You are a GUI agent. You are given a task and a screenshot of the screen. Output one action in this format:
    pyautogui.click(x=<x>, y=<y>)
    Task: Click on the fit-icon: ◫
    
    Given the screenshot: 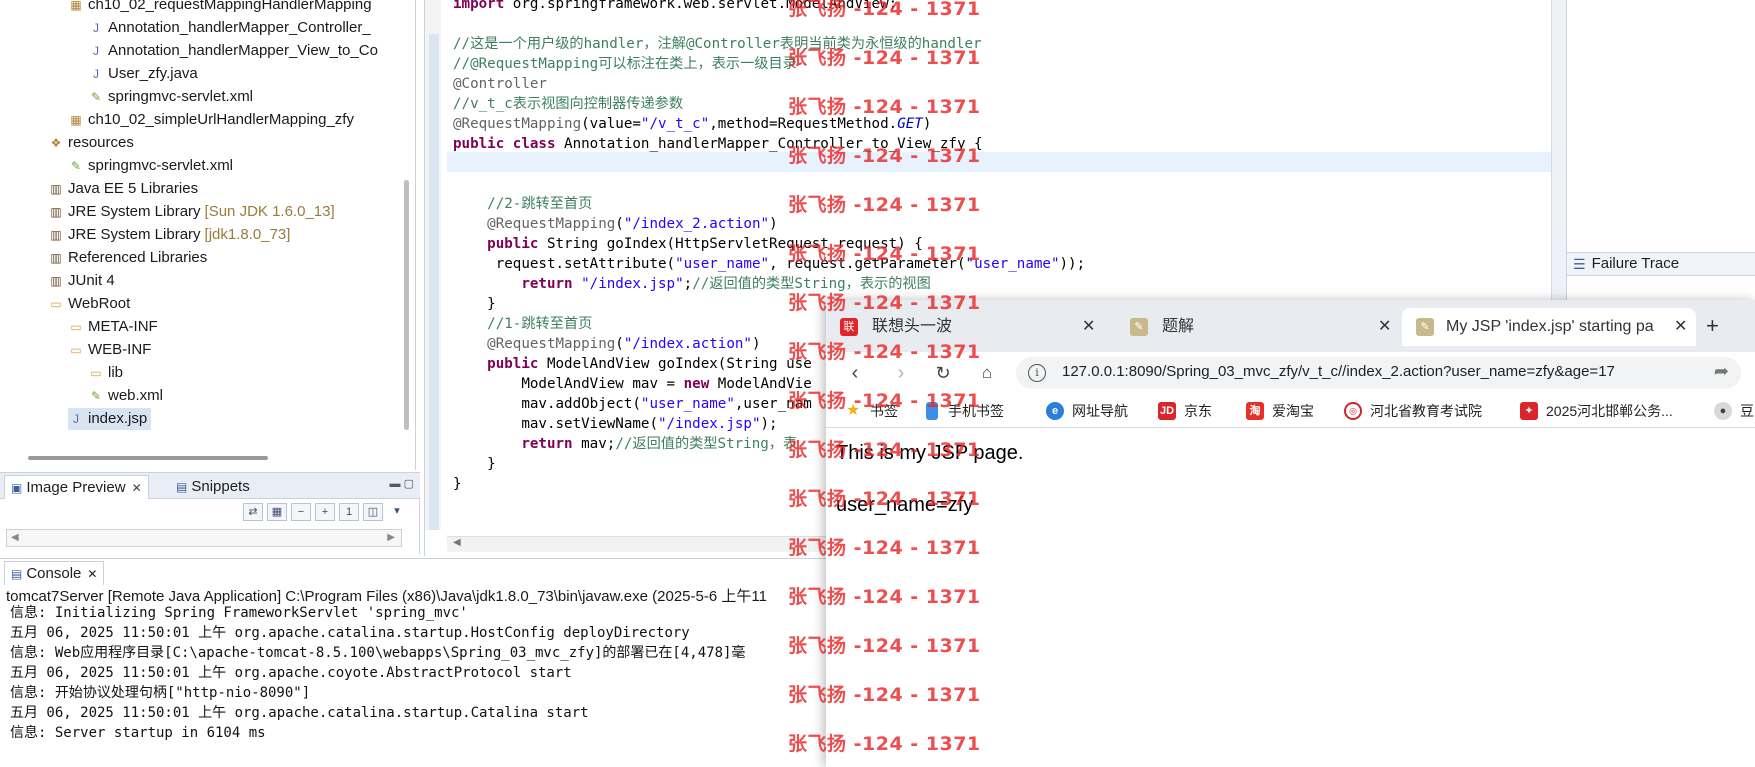 What is the action you would take?
    pyautogui.click(x=373, y=512)
    